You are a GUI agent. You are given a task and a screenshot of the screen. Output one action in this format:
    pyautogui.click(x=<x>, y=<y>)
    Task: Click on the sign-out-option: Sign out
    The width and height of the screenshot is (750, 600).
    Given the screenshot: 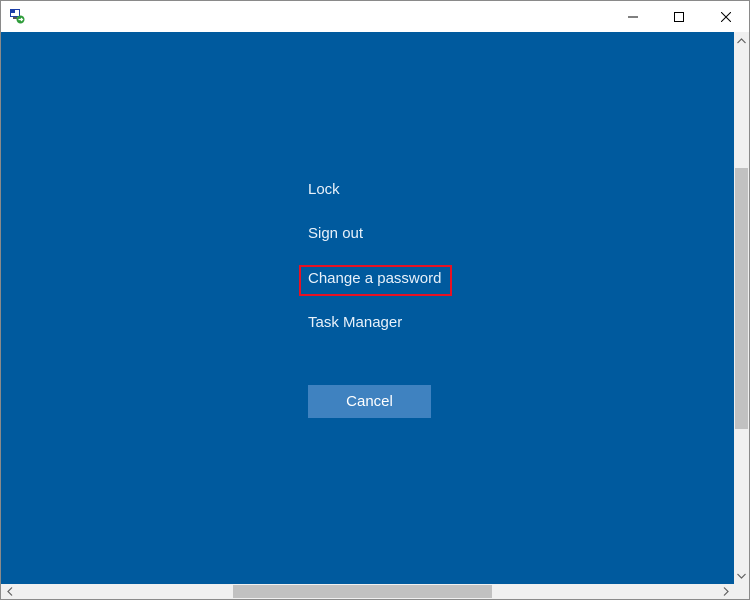 What is the action you would take?
    pyautogui.click(x=335, y=234)
    